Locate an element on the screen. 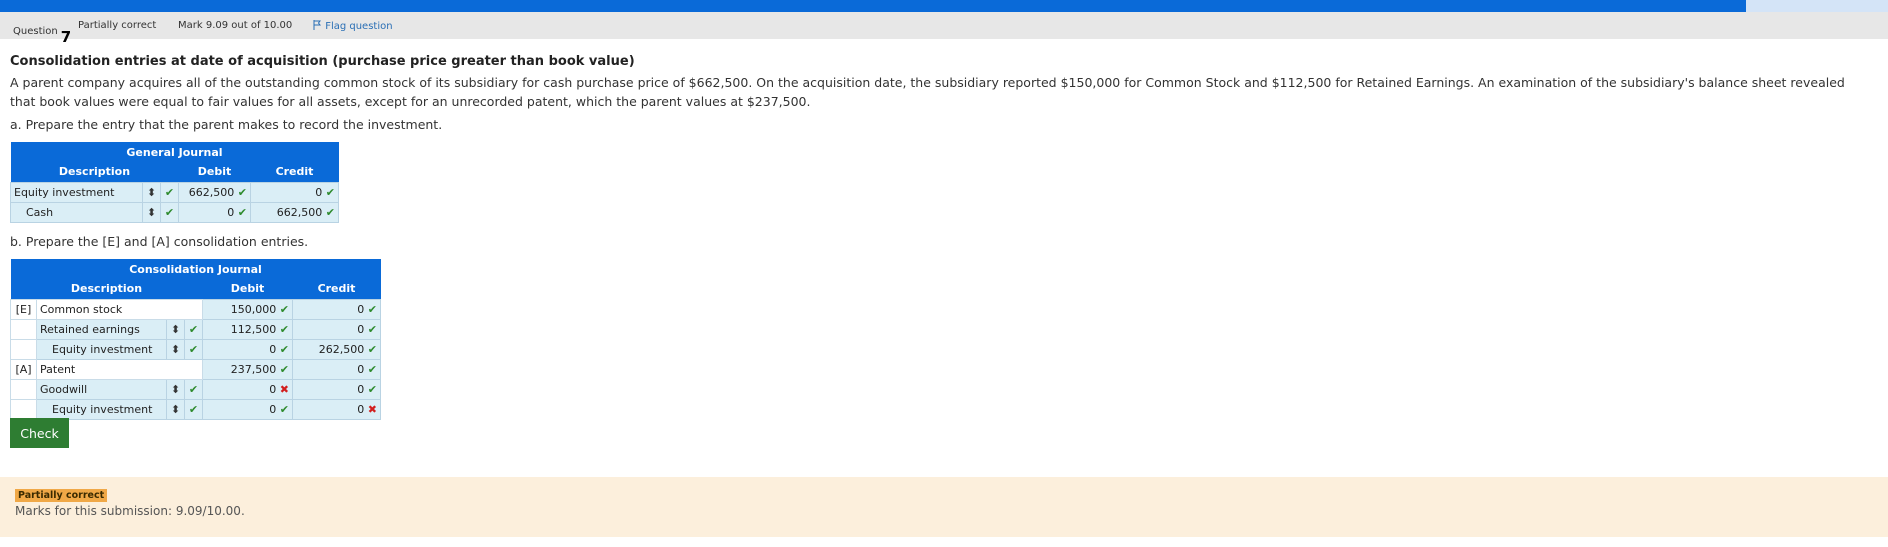  credit-value: 262,500 is located at coordinates (341, 349).